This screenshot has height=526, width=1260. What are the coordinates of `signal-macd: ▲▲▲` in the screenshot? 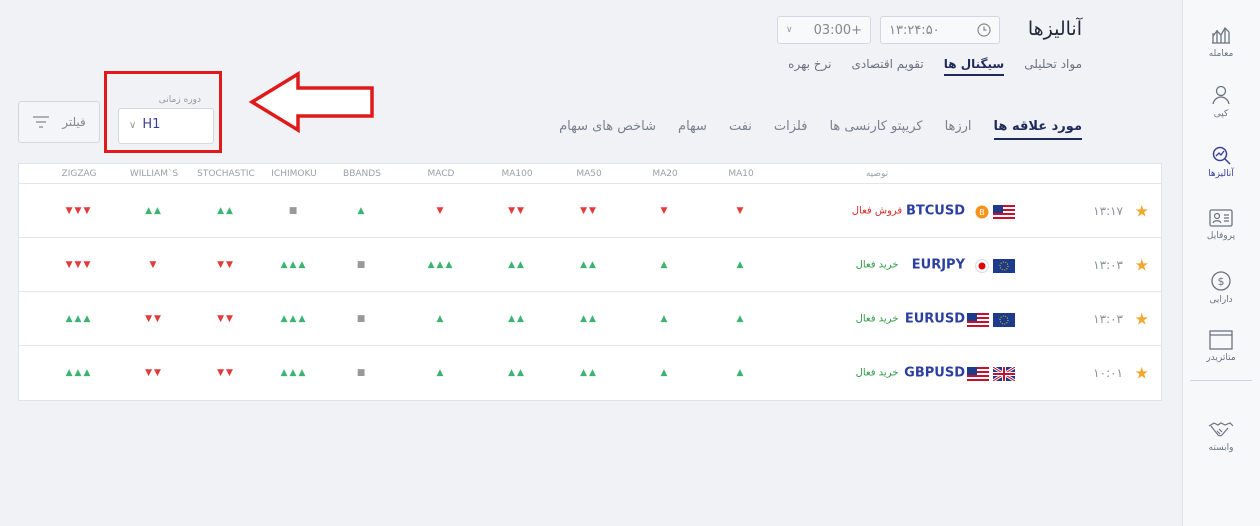 It's located at (441, 264).